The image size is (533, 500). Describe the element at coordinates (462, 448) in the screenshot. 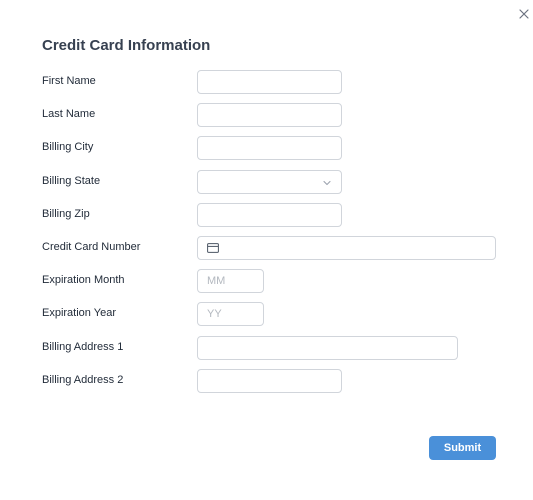

I see `submit-button: Submit` at that location.